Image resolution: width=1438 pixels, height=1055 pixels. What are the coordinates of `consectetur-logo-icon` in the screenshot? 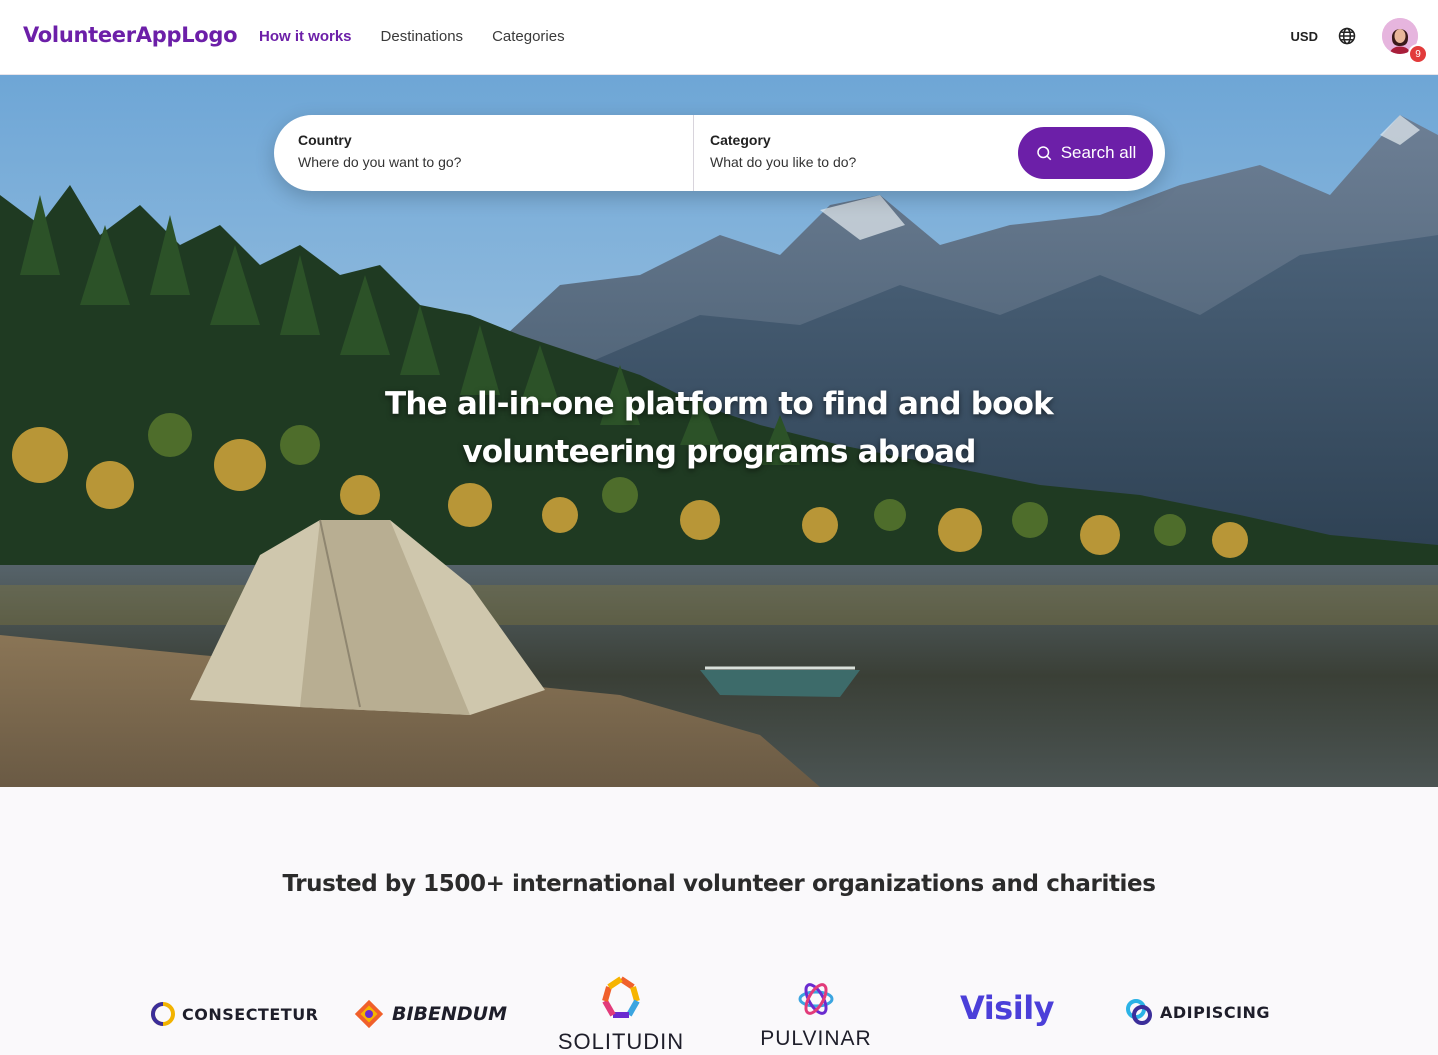 It's located at (163, 1014).